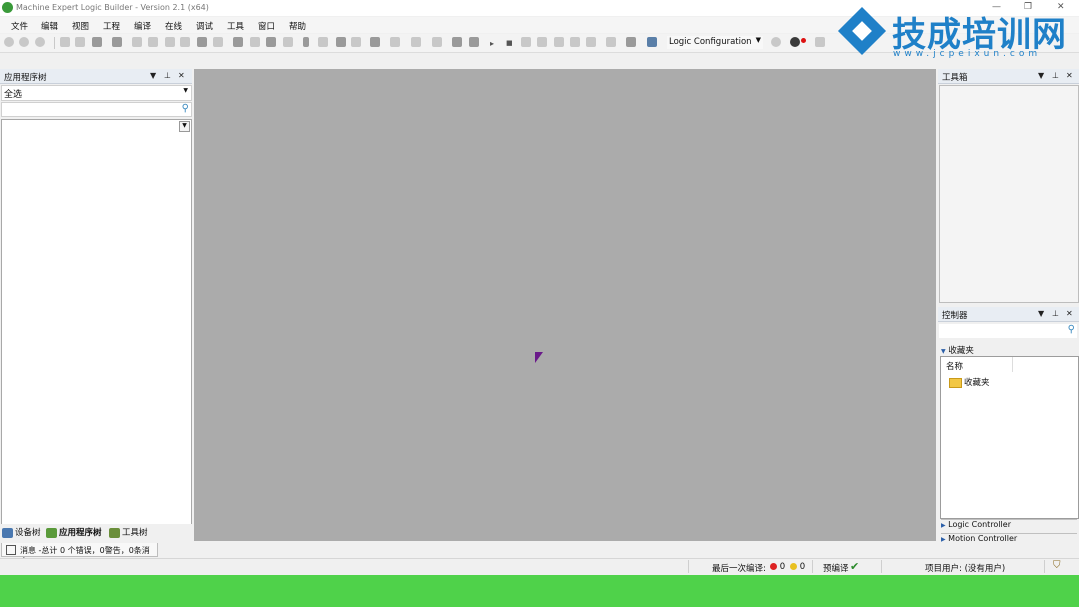  What do you see at coordinates (1009, 537) in the screenshot?
I see `motion-controller-section: ▶ Motion Controller` at bounding box center [1009, 537].